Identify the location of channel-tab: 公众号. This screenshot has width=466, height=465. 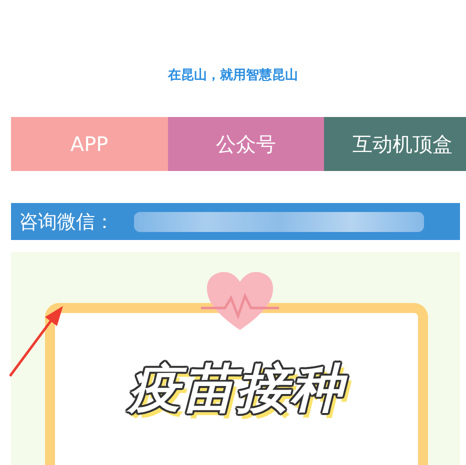
(246, 144).